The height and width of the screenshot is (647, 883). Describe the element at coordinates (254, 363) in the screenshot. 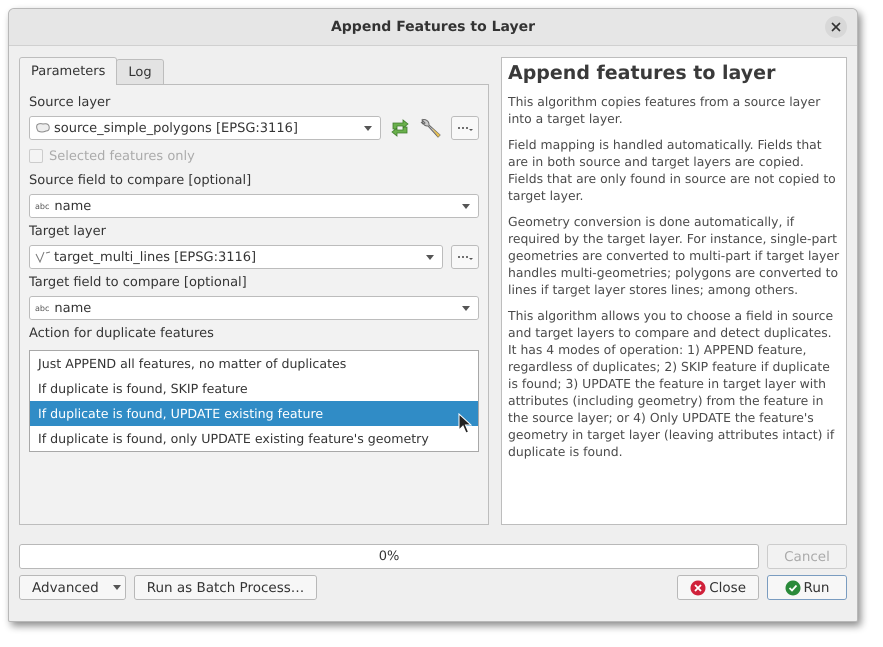

I see `dropdown-option: Just APPEND all features, no matter of duplicates` at that location.